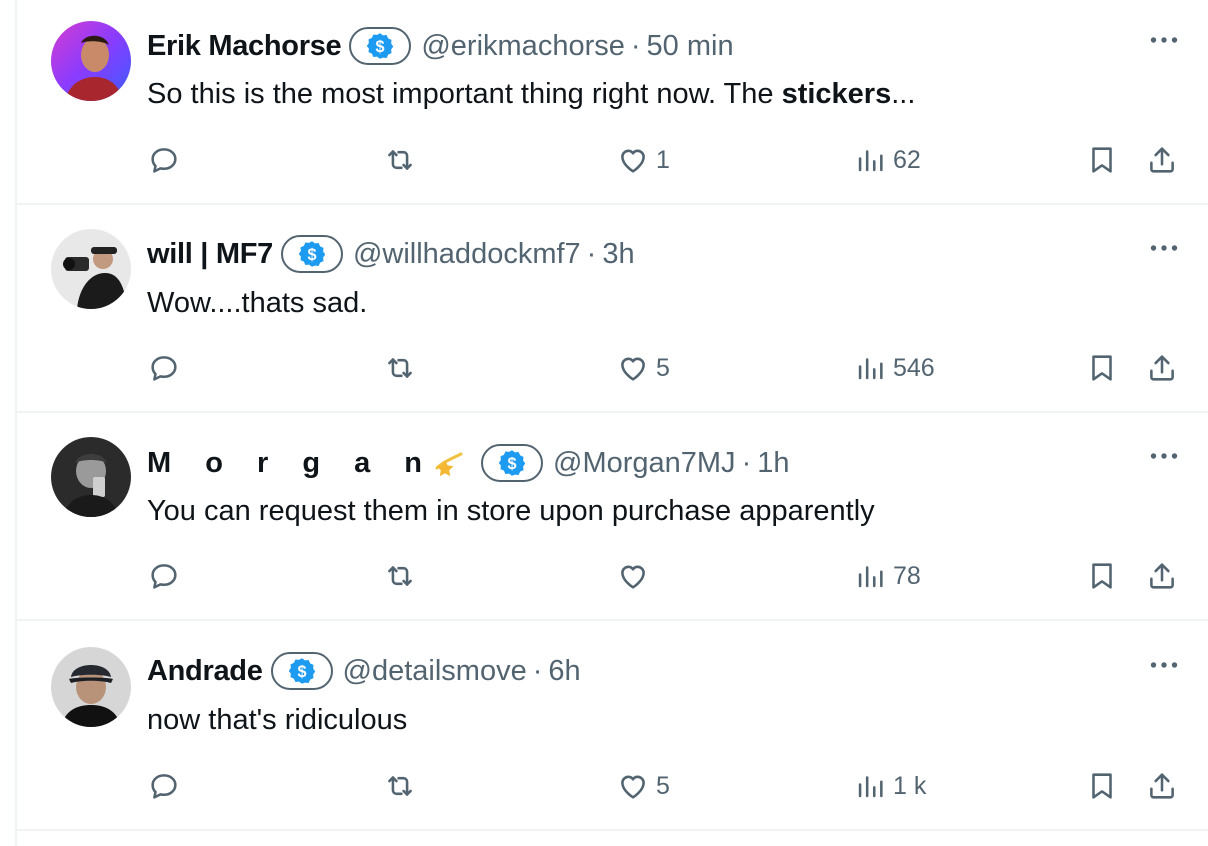 The width and height of the screenshot is (1208, 846). What do you see at coordinates (612, 368) in the screenshot?
I see `action-bar: 5 546` at bounding box center [612, 368].